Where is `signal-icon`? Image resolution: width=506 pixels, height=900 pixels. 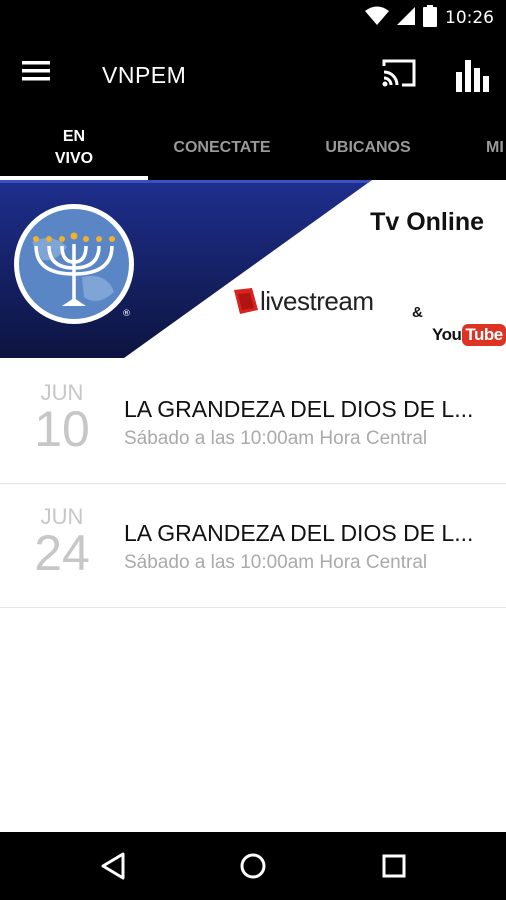
signal-icon is located at coordinates (406, 18).